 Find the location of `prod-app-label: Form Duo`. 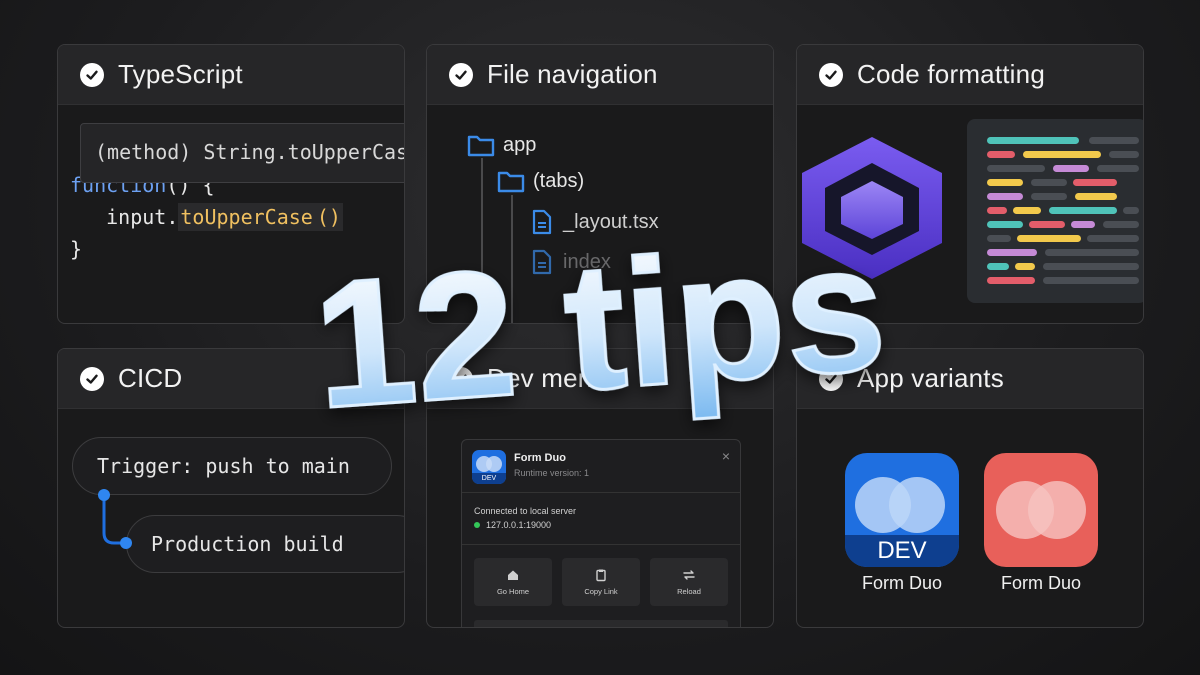

prod-app-label: Form Duo is located at coordinates (1040, 583).